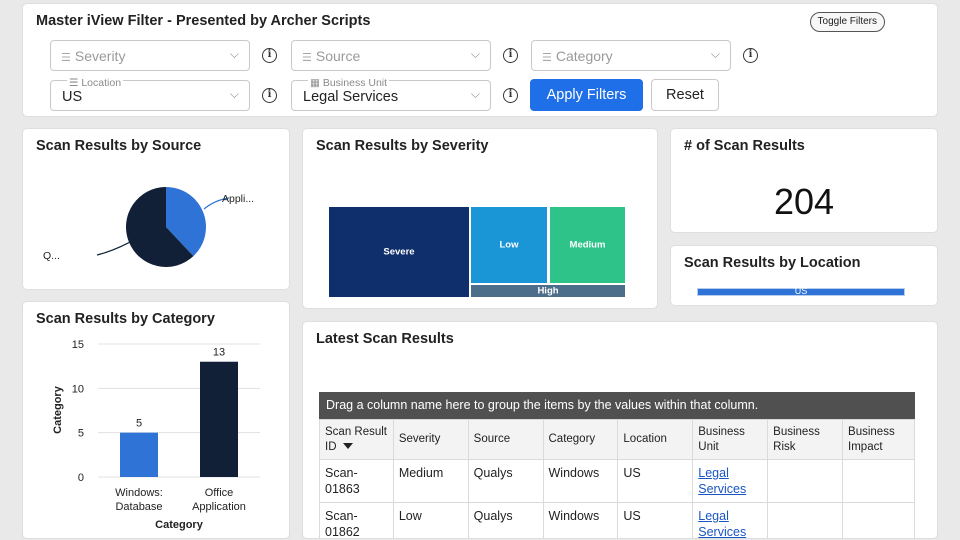  I want to click on category-info-icon: i, so click(750, 55).